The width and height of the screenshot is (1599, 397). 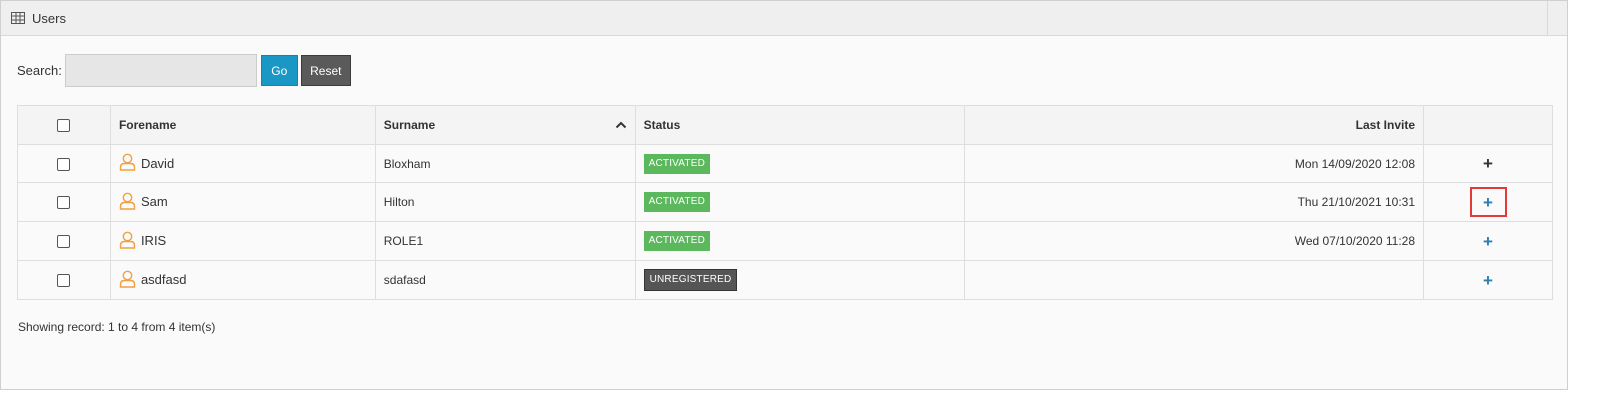 What do you see at coordinates (242, 280) in the screenshot?
I see `forename-cell: asdfasd` at bounding box center [242, 280].